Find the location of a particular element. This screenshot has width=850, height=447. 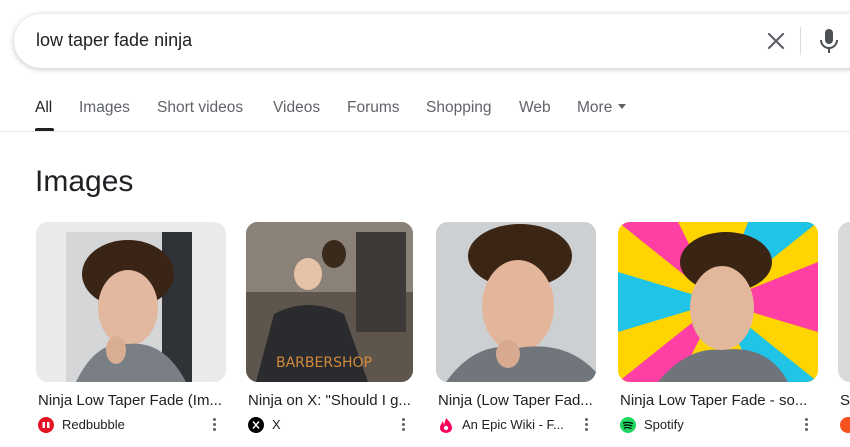

image-result-card: Ninja Low Taper Fade (Im... Redbubble is located at coordinates (131, 327).